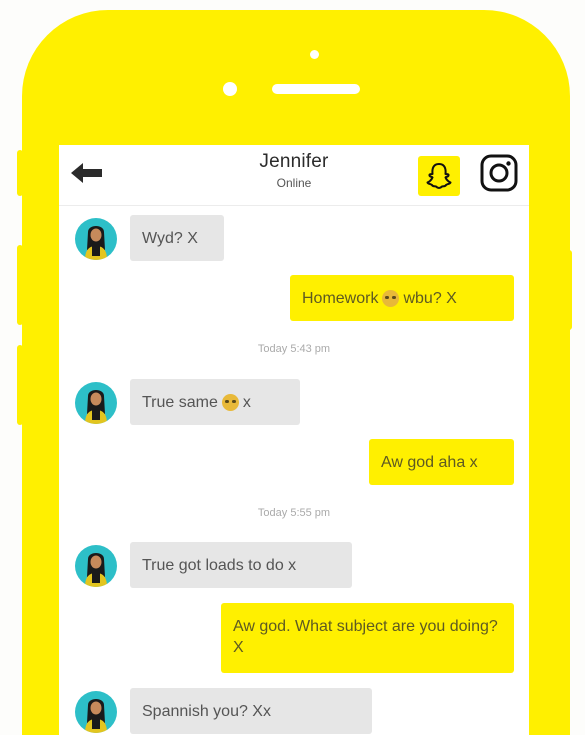 The width and height of the screenshot is (585, 735). What do you see at coordinates (402, 298) in the screenshot?
I see `outgoing-message: Homework wbu? X` at bounding box center [402, 298].